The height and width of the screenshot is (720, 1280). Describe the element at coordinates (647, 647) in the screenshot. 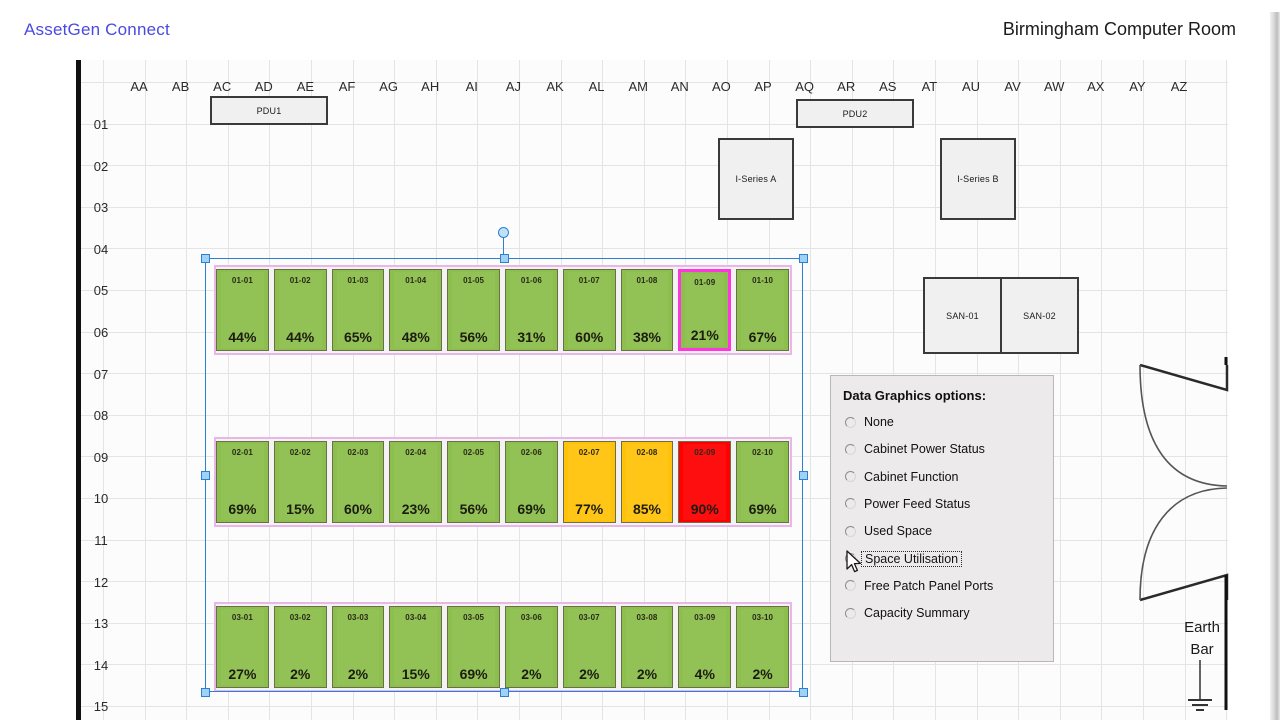

I see `cabinet-03-08: 03-08 2%` at that location.